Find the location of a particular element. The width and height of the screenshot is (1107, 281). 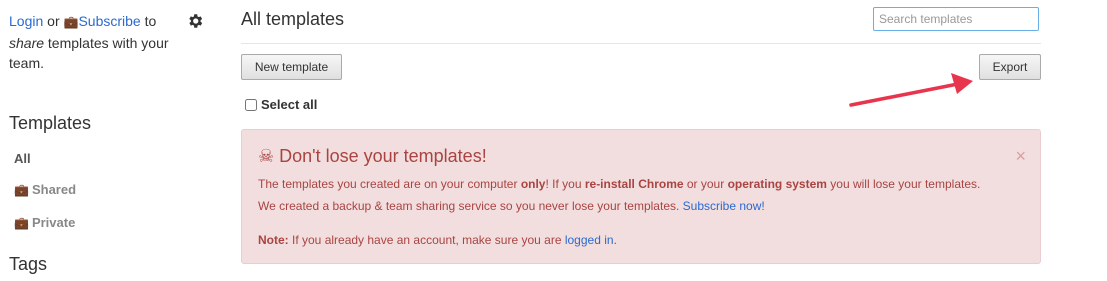

note-label: Note: is located at coordinates (273, 240).